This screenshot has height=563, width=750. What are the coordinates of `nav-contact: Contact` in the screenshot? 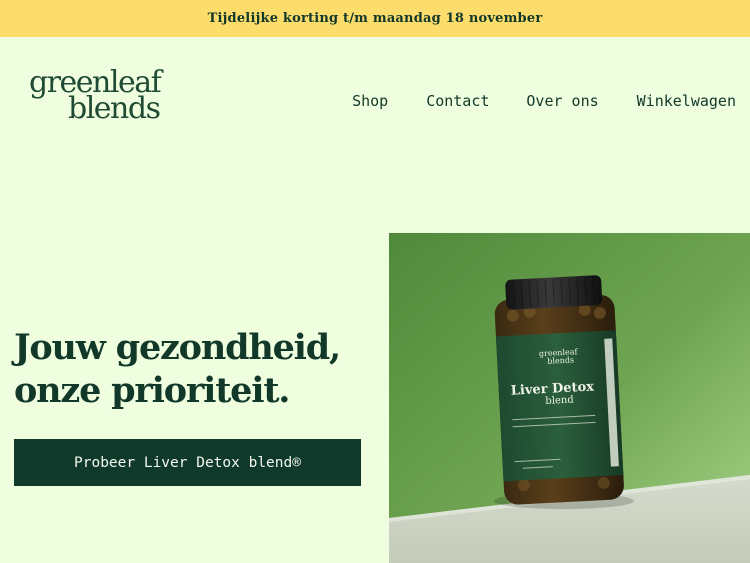 It's located at (457, 101).